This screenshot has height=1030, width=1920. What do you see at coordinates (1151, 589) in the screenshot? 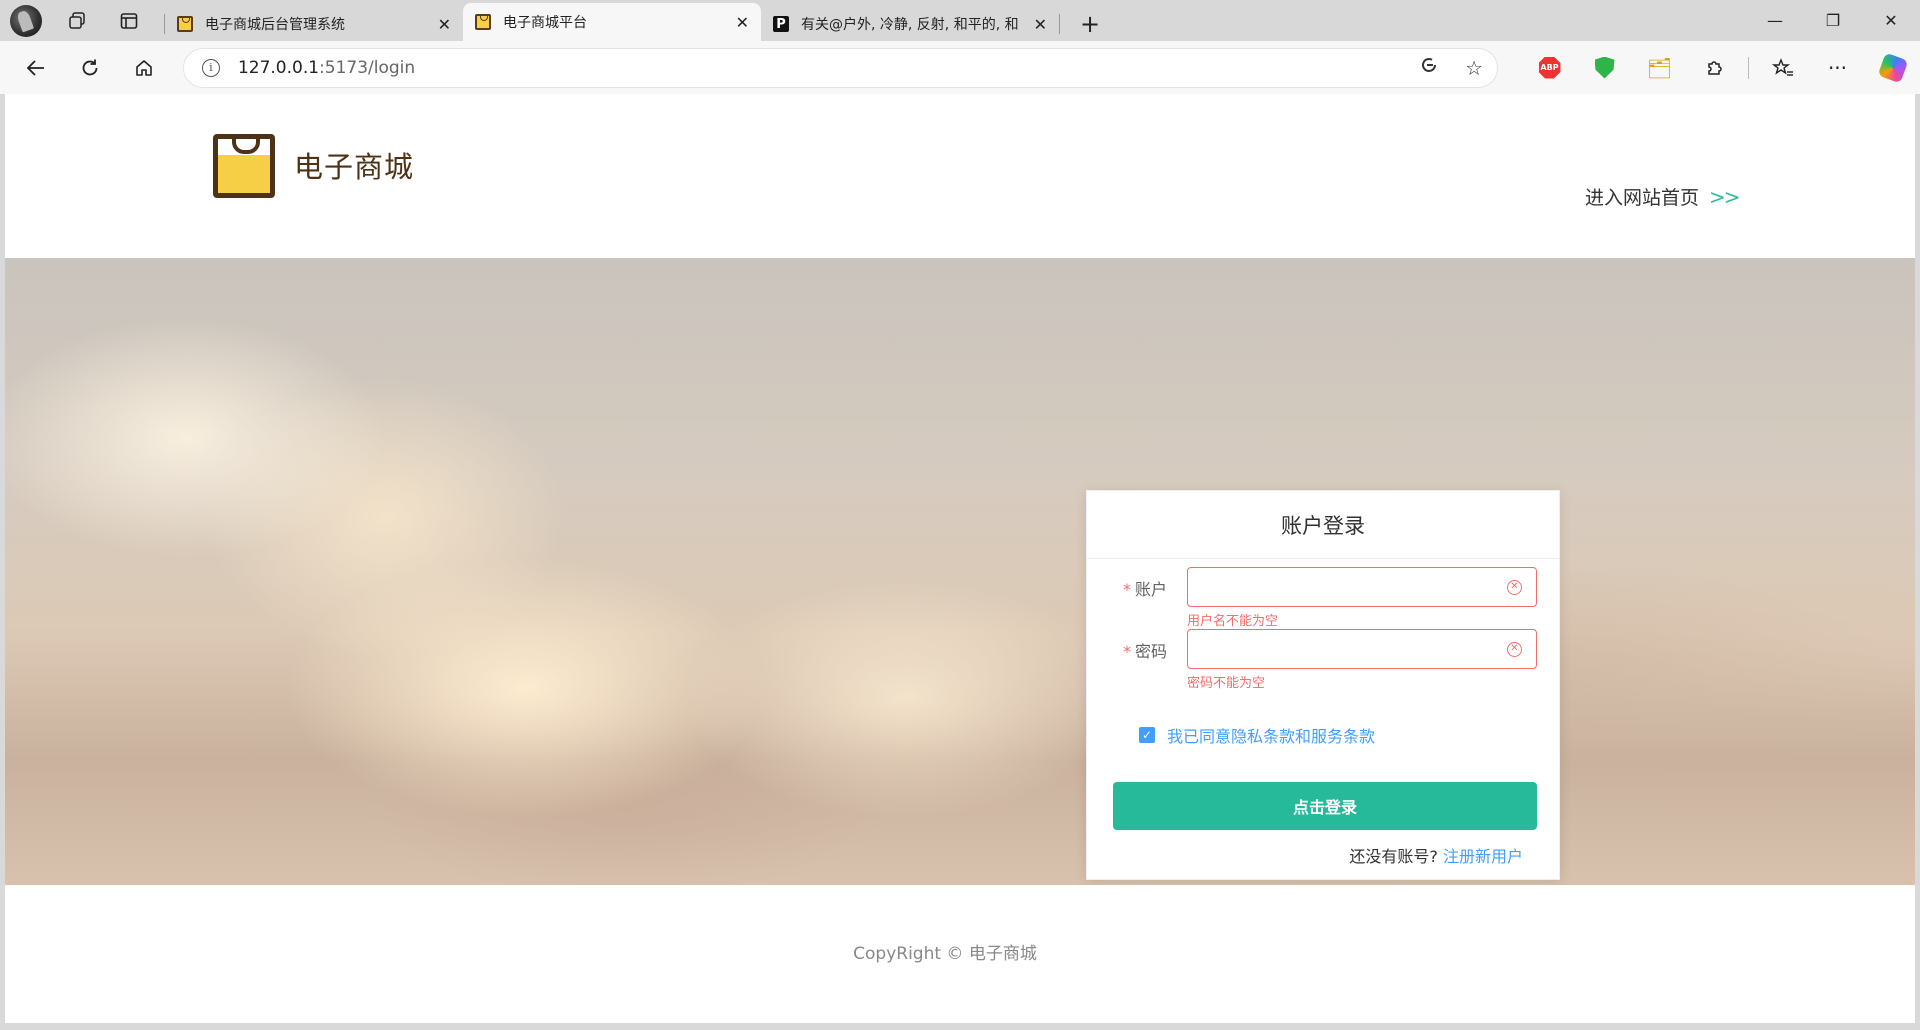
I see `account-label-text: 账户` at bounding box center [1151, 589].